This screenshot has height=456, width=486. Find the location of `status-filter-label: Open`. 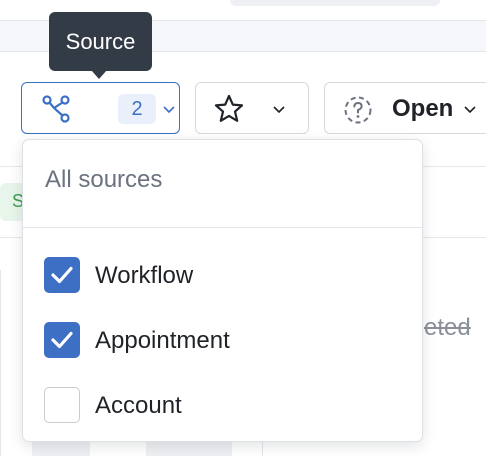

status-filter-label: Open is located at coordinates (423, 108).